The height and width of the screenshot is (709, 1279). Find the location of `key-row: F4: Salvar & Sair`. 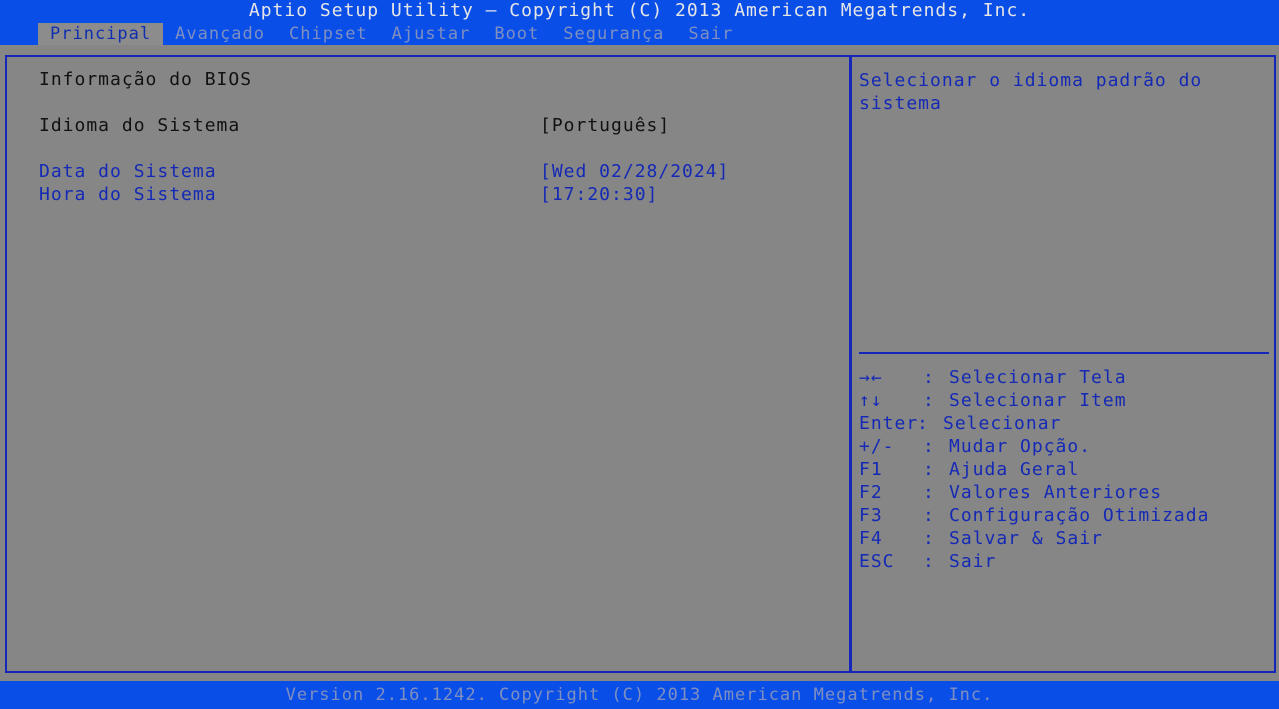

key-row: F4: Salvar & Sair is located at coordinates (981, 538).